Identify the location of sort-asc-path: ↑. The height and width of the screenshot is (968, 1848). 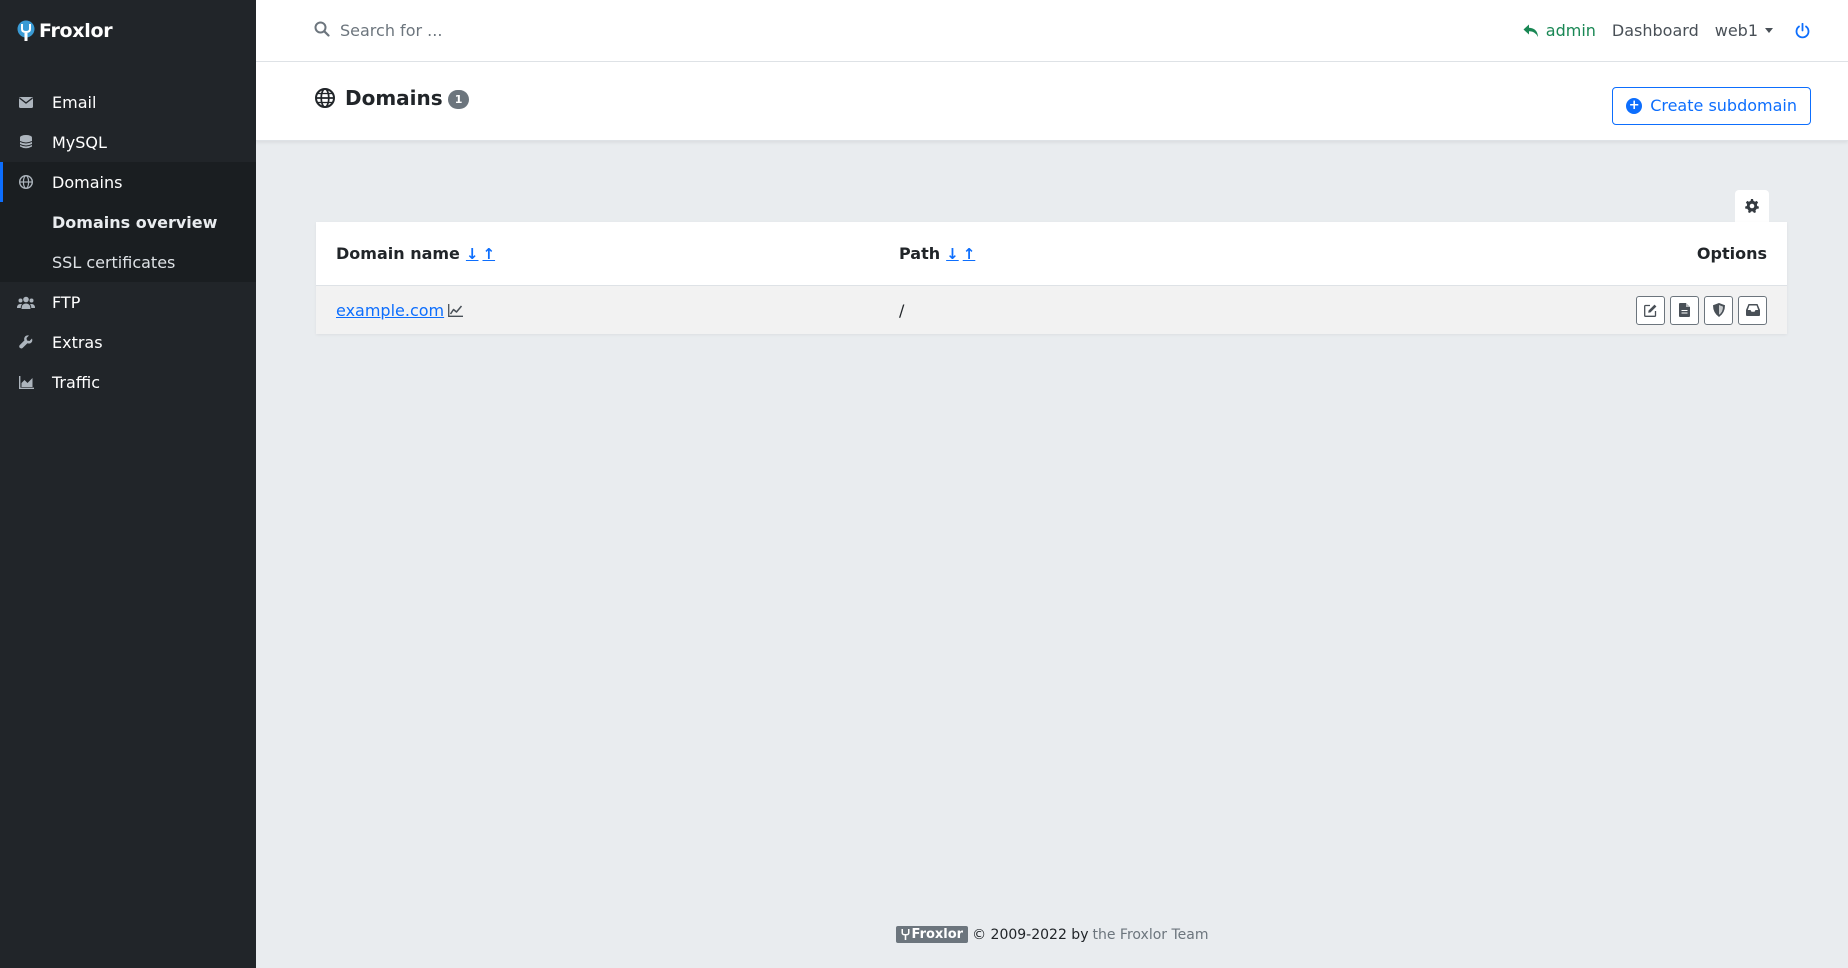
(969, 254).